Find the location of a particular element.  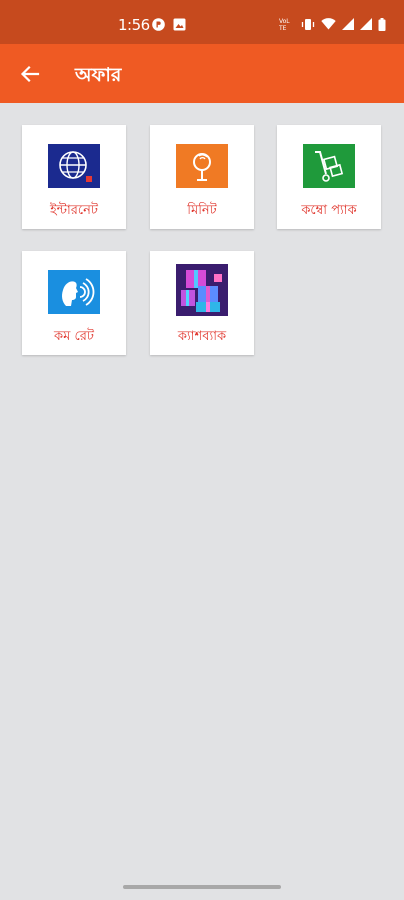

hand-truck-icon is located at coordinates (329, 166).